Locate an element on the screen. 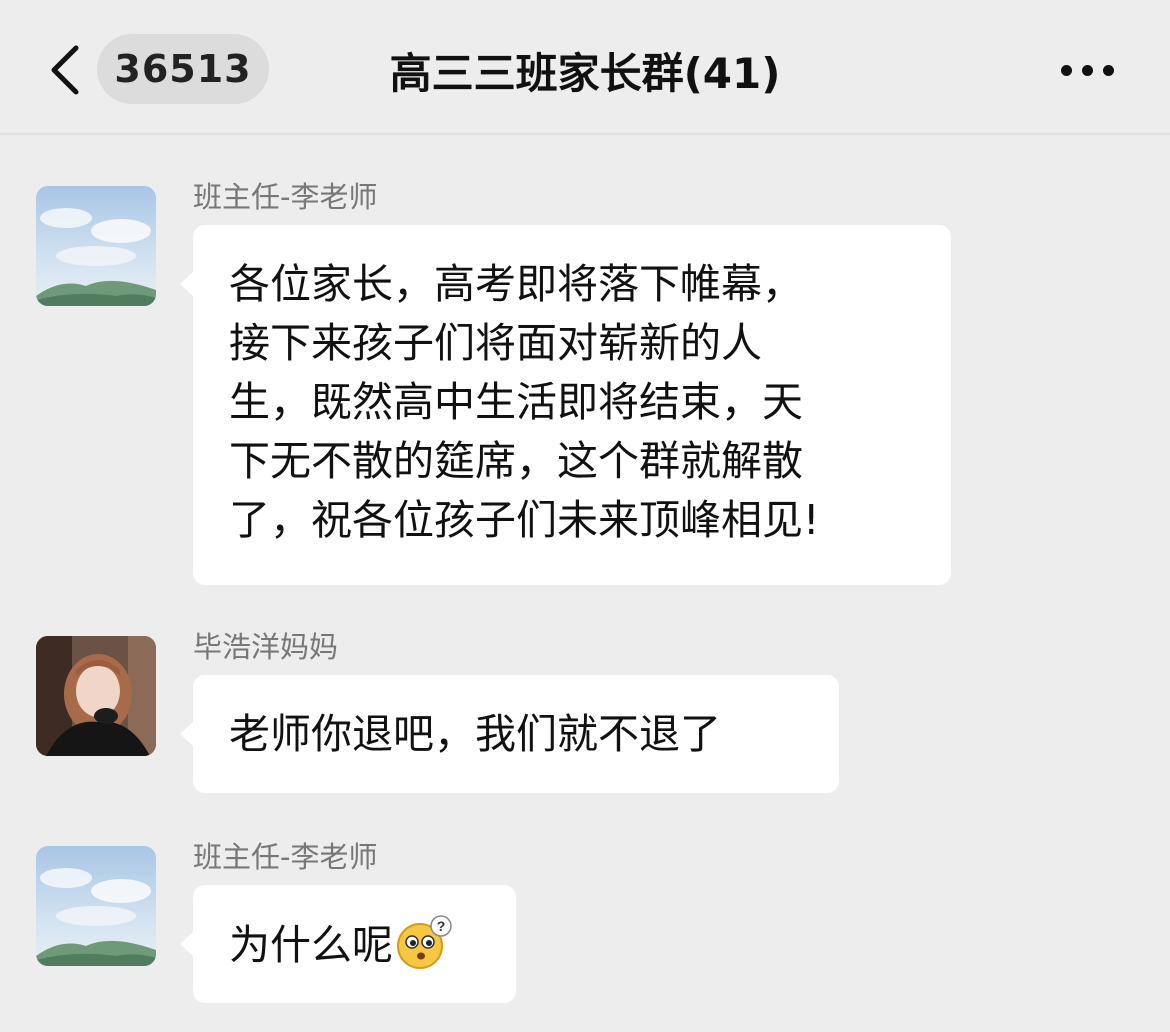 The height and width of the screenshot is (1032, 1170). message-bubble: 老师你退吧，我们就不退了 is located at coordinates (509, 734).